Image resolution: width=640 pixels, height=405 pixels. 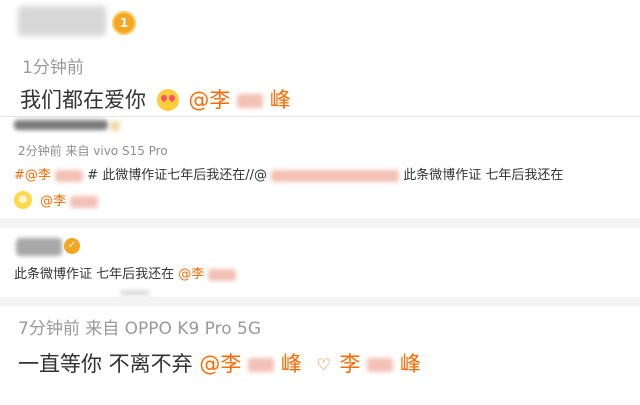 I want to click on mention-link-2c-prefix: @李, so click(x=53, y=201).